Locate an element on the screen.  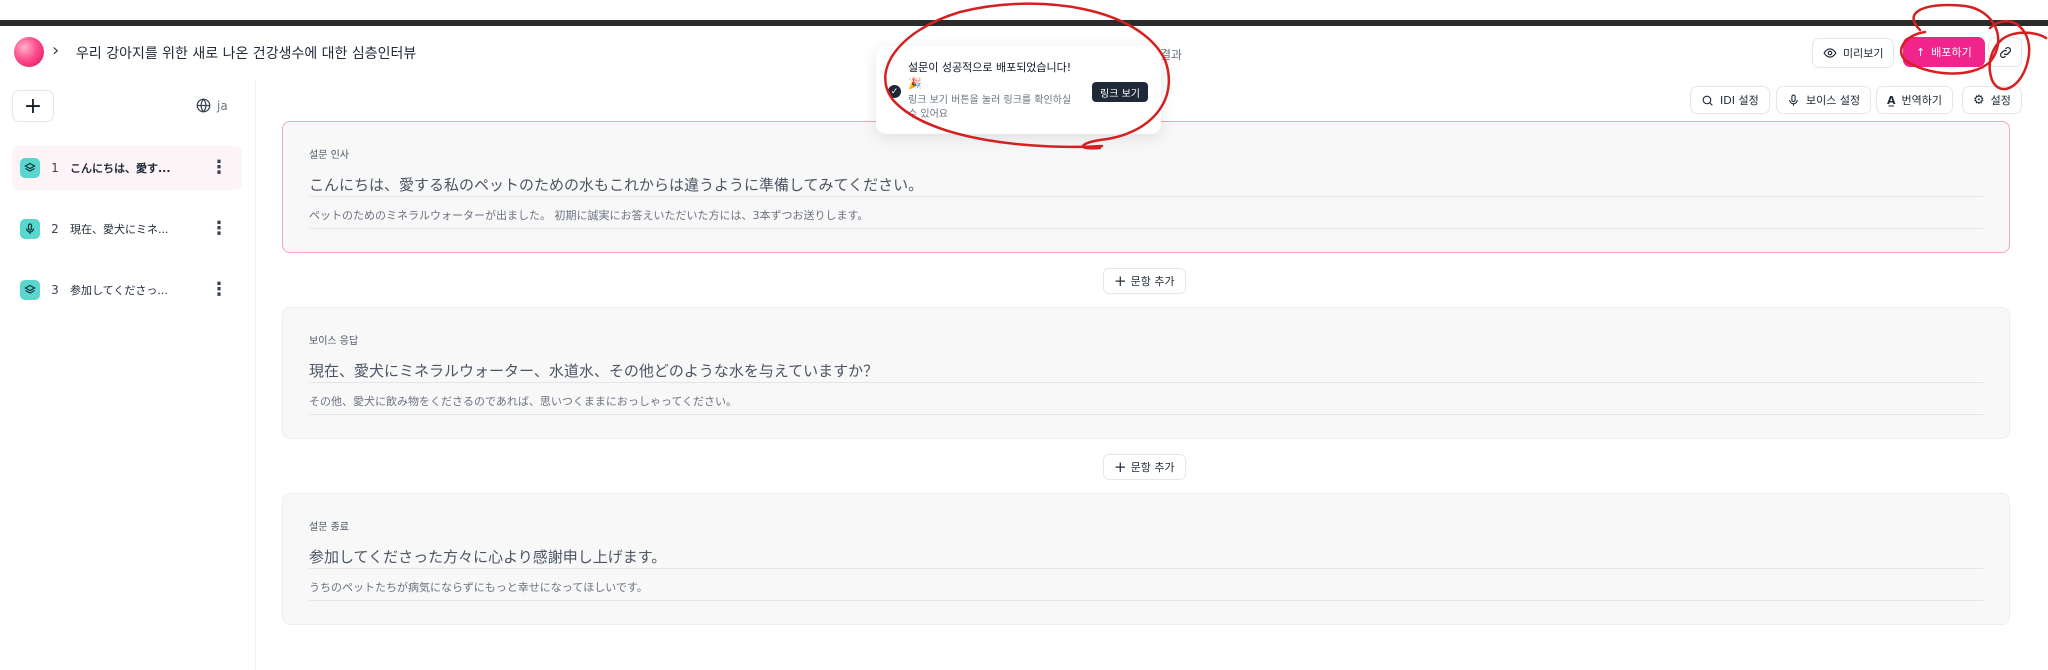
sidebar-item-1: 1 こんにちは、愛す... ⋮ is located at coordinates (127, 168).